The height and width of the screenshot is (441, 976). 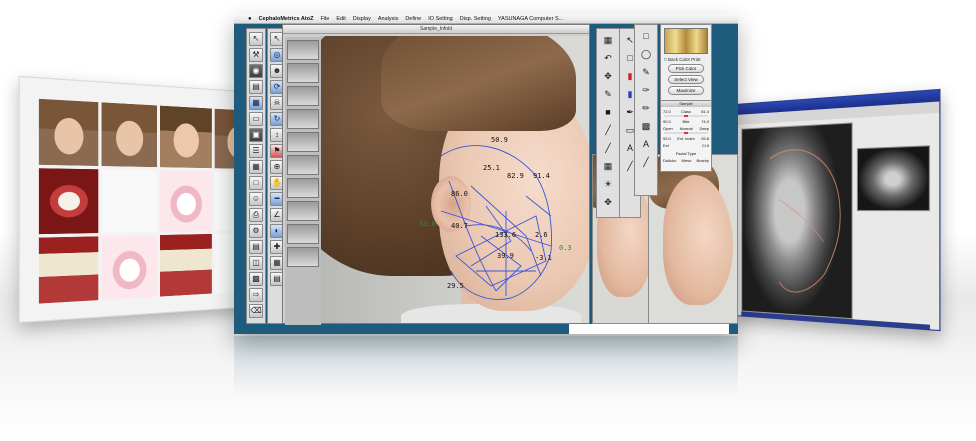 I want to click on right-intraoral-photo, so click(x=68, y=270).